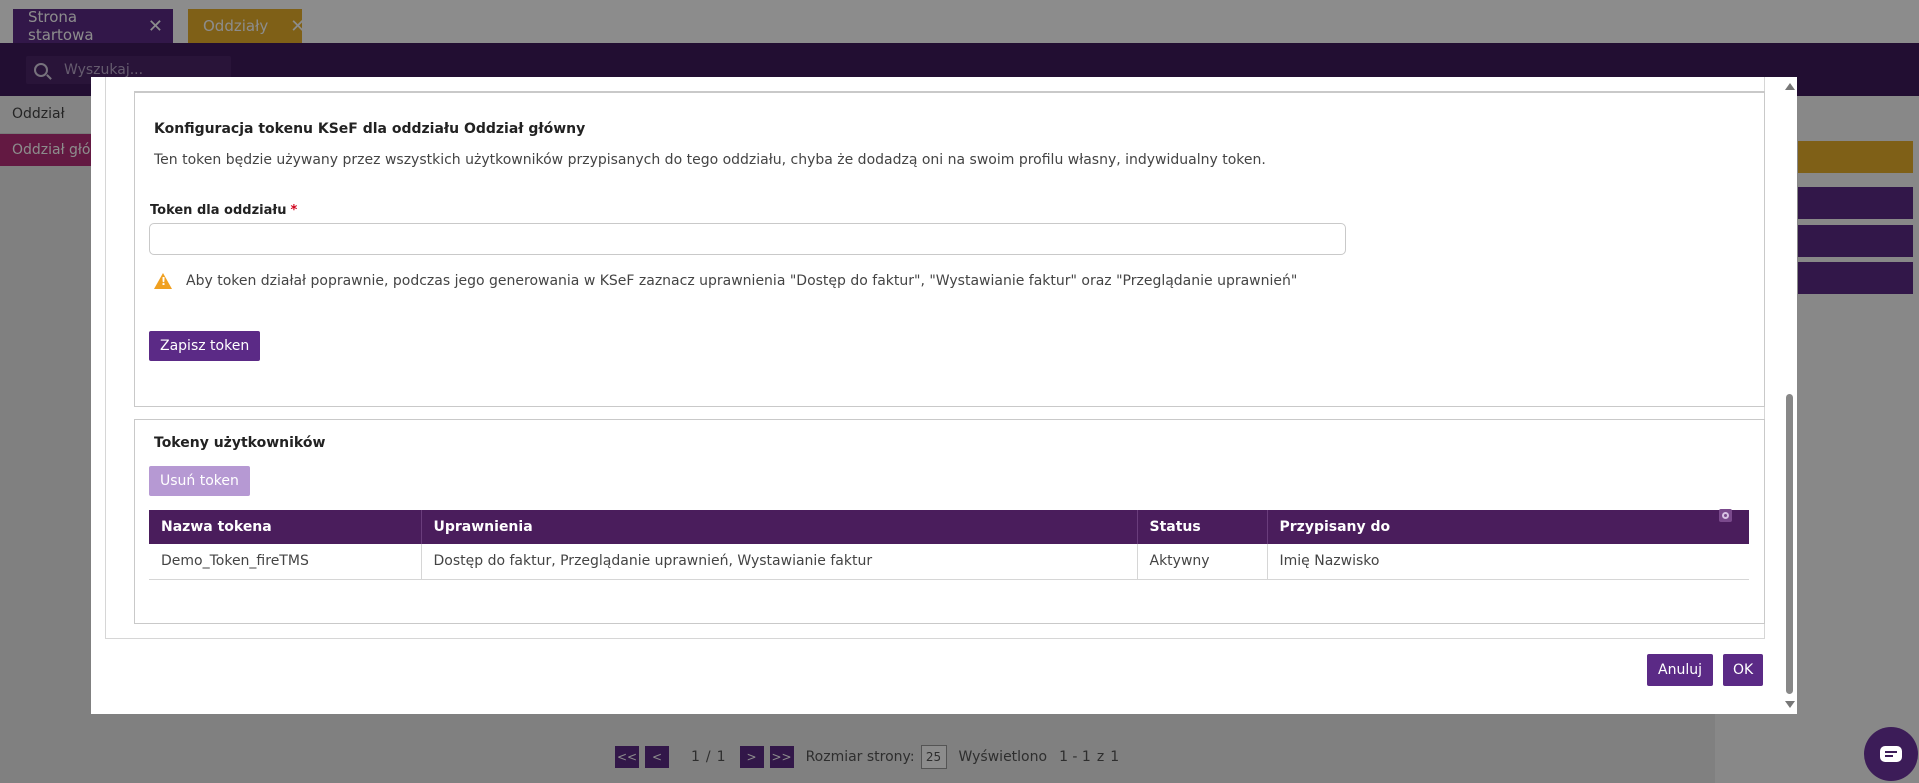 Image resolution: width=1919 pixels, height=783 pixels. What do you see at coordinates (1725, 515) in the screenshot?
I see `table-settings-gear-icon` at bounding box center [1725, 515].